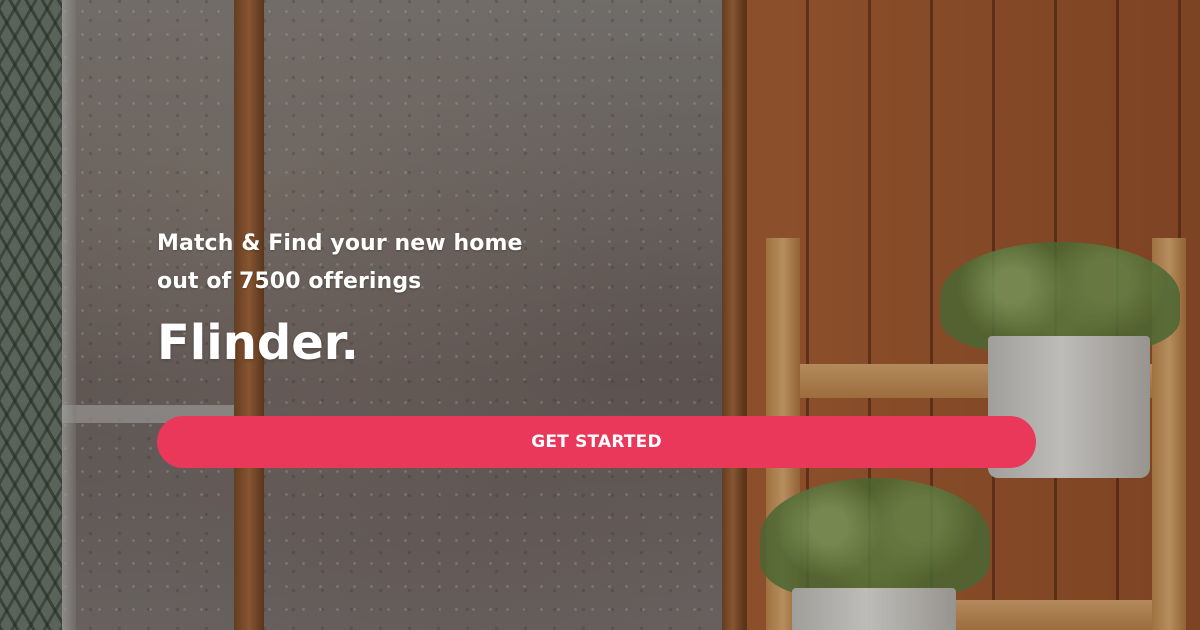 Image resolution: width=1200 pixels, height=630 pixels. What do you see at coordinates (289, 281) in the screenshot?
I see `tagline-line-2: out of 7500 offerings` at bounding box center [289, 281].